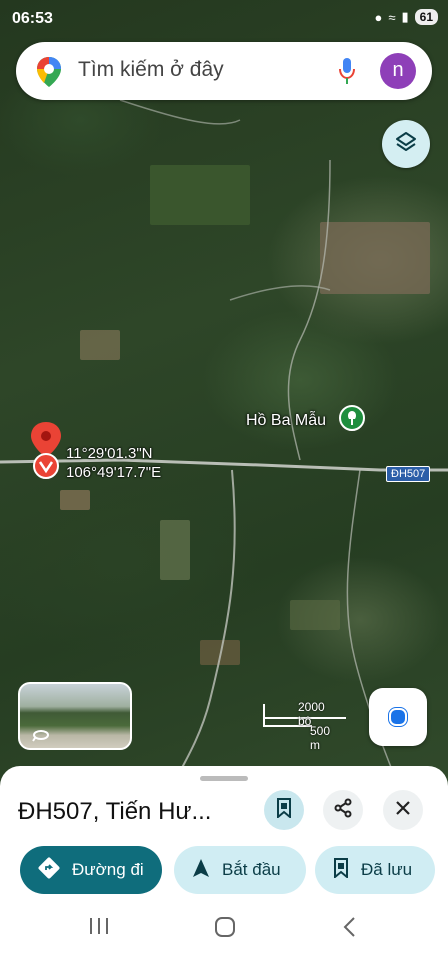 The width and height of the screenshot is (448, 960). I want to click on scale-meters: 500 m, so click(320, 738).